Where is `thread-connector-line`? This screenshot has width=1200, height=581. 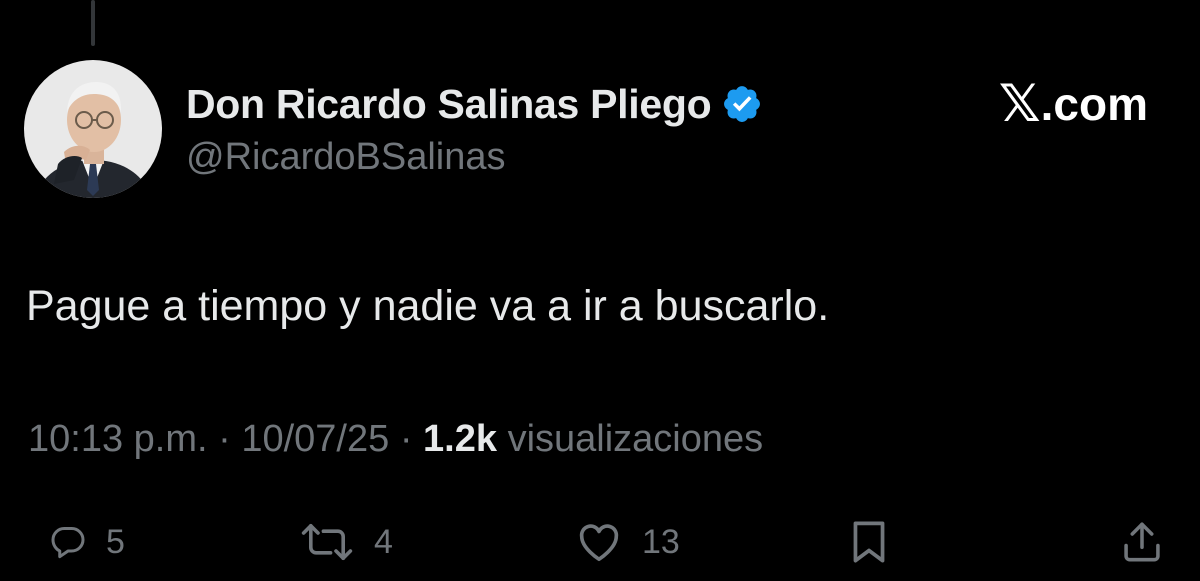
thread-connector-line is located at coordinates (93, 23).